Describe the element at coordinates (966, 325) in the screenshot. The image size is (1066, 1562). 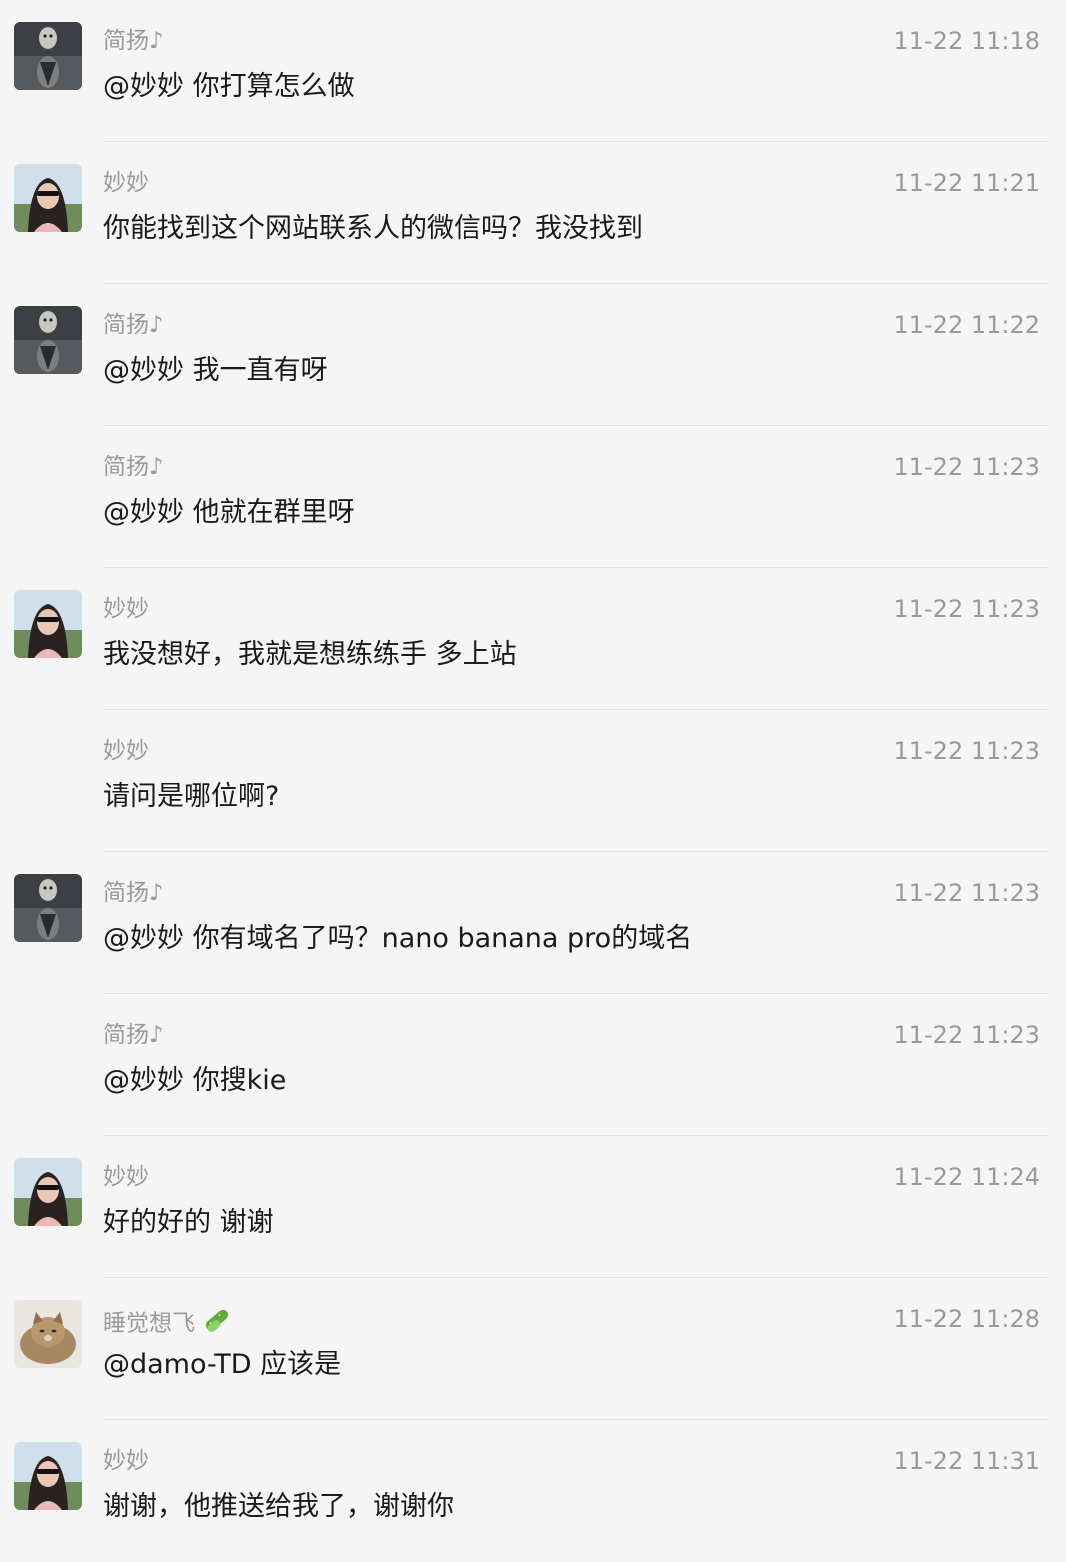
I see `message-time: 11-22 11:22` at that location.